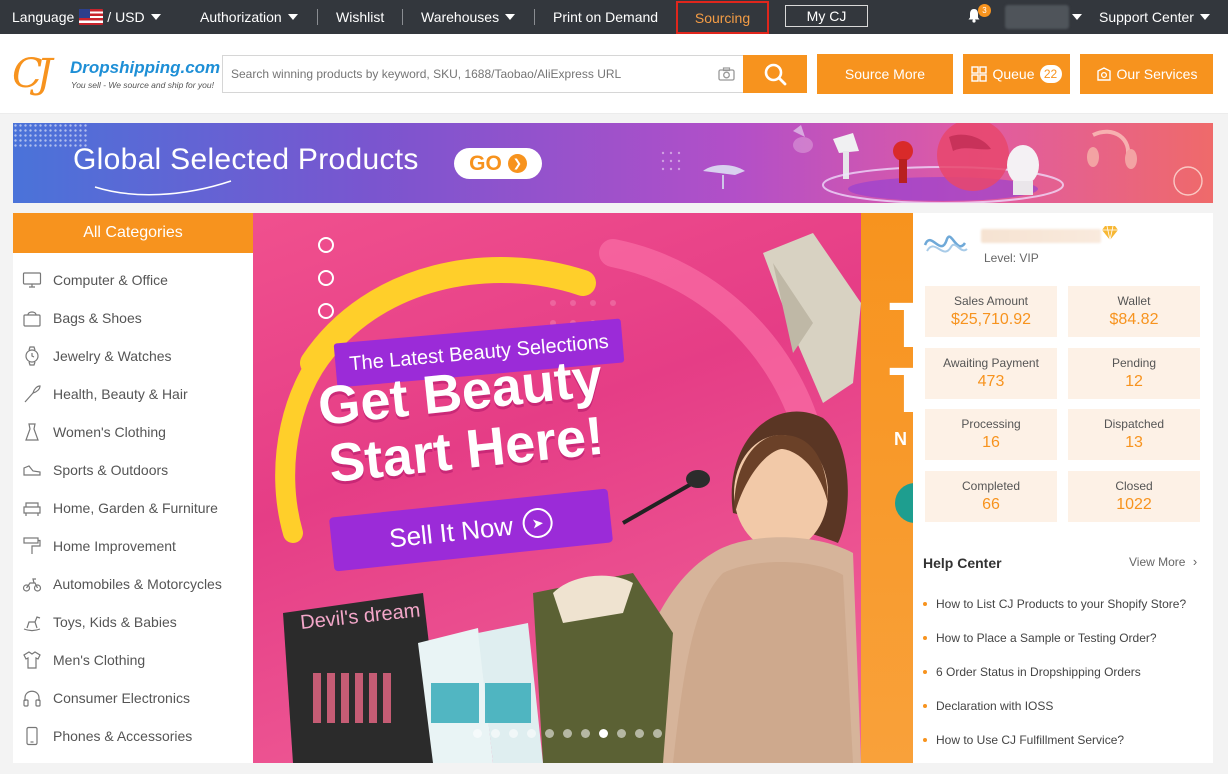 Image resolution: width=1228 pixels, height=774 pixels. Describe the element at coordinates (32, 470) in the screenshot. I see `sneaker-icon` at that location.